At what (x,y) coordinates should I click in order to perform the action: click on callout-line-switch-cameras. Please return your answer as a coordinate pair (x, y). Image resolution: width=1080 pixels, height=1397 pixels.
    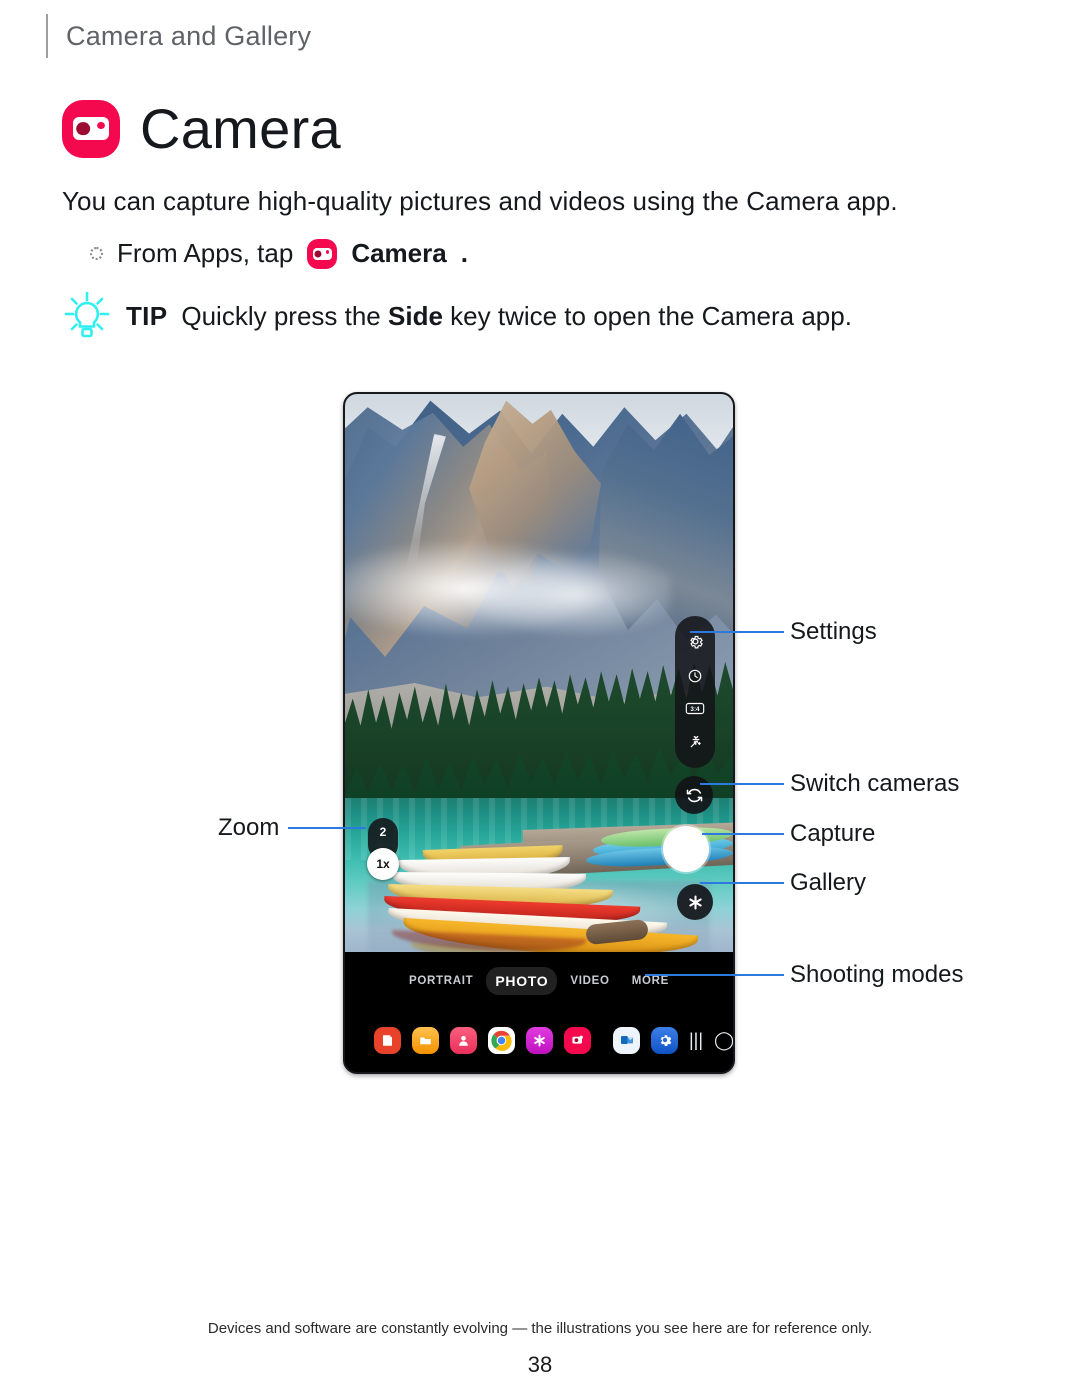
    Looking at the image, I should click on (742, 784).